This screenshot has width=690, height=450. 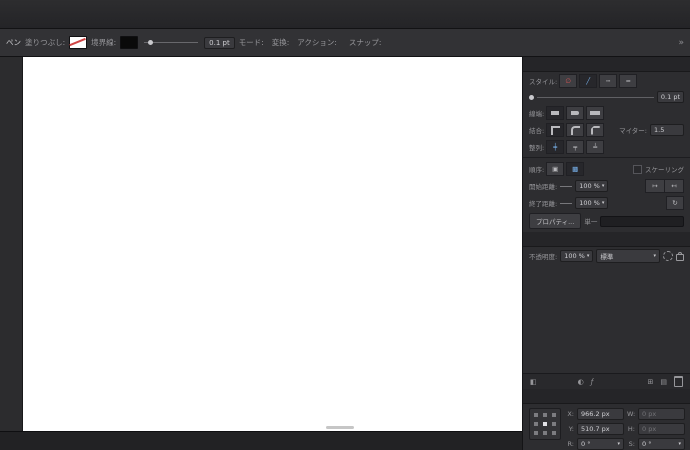 What do you see at coordinates (606, 381) in the screenshot?
I see `layers-bottom-bar: ◧ ◐ ƒ ⊞ ▤` at bounding box center [606, 381].